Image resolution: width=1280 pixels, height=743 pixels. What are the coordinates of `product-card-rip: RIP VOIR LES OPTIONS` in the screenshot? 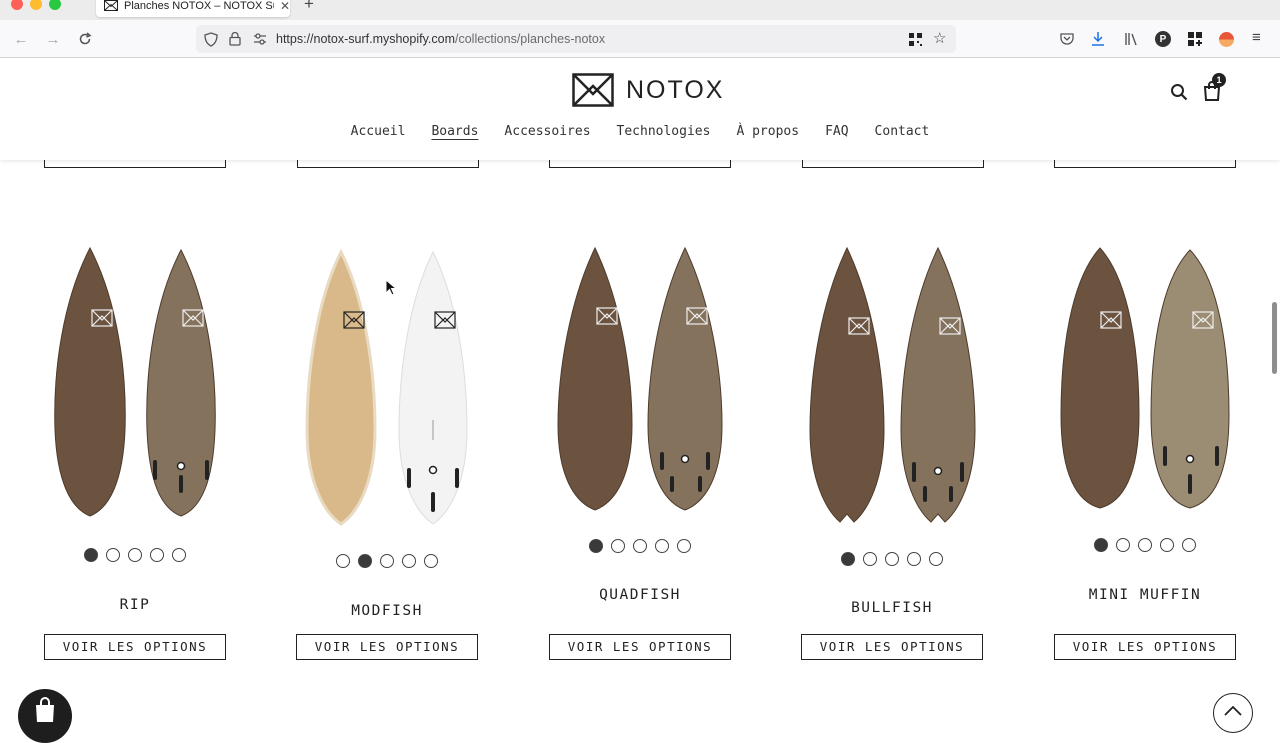 It's located at (135, 450).